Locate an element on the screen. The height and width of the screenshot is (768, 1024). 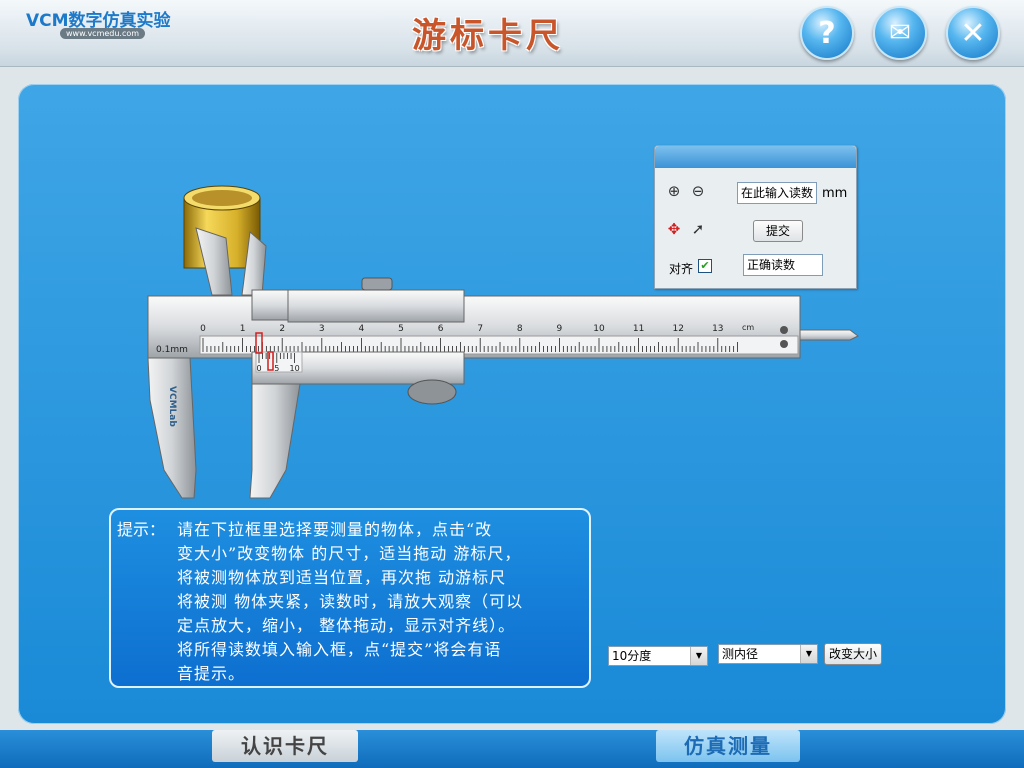
precision-label: 0.1mm is located at coordinates (172, 350).